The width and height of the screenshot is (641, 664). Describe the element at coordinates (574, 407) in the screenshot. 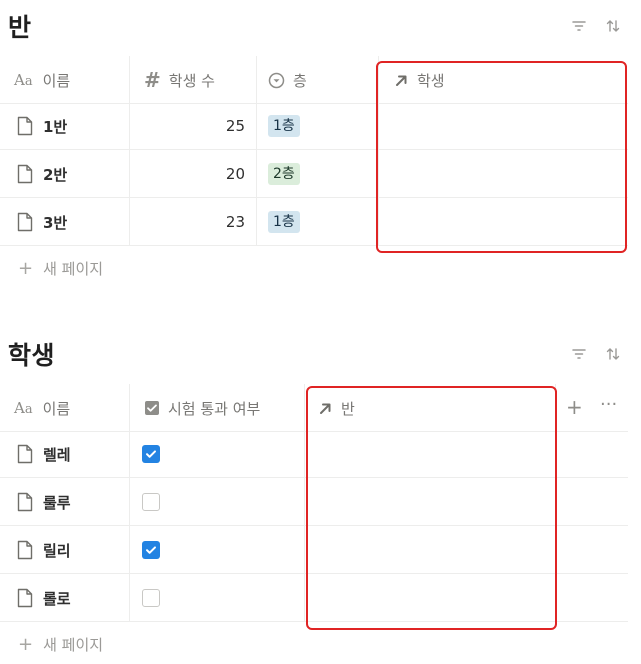

I see `add-property-icon: +` at that location.